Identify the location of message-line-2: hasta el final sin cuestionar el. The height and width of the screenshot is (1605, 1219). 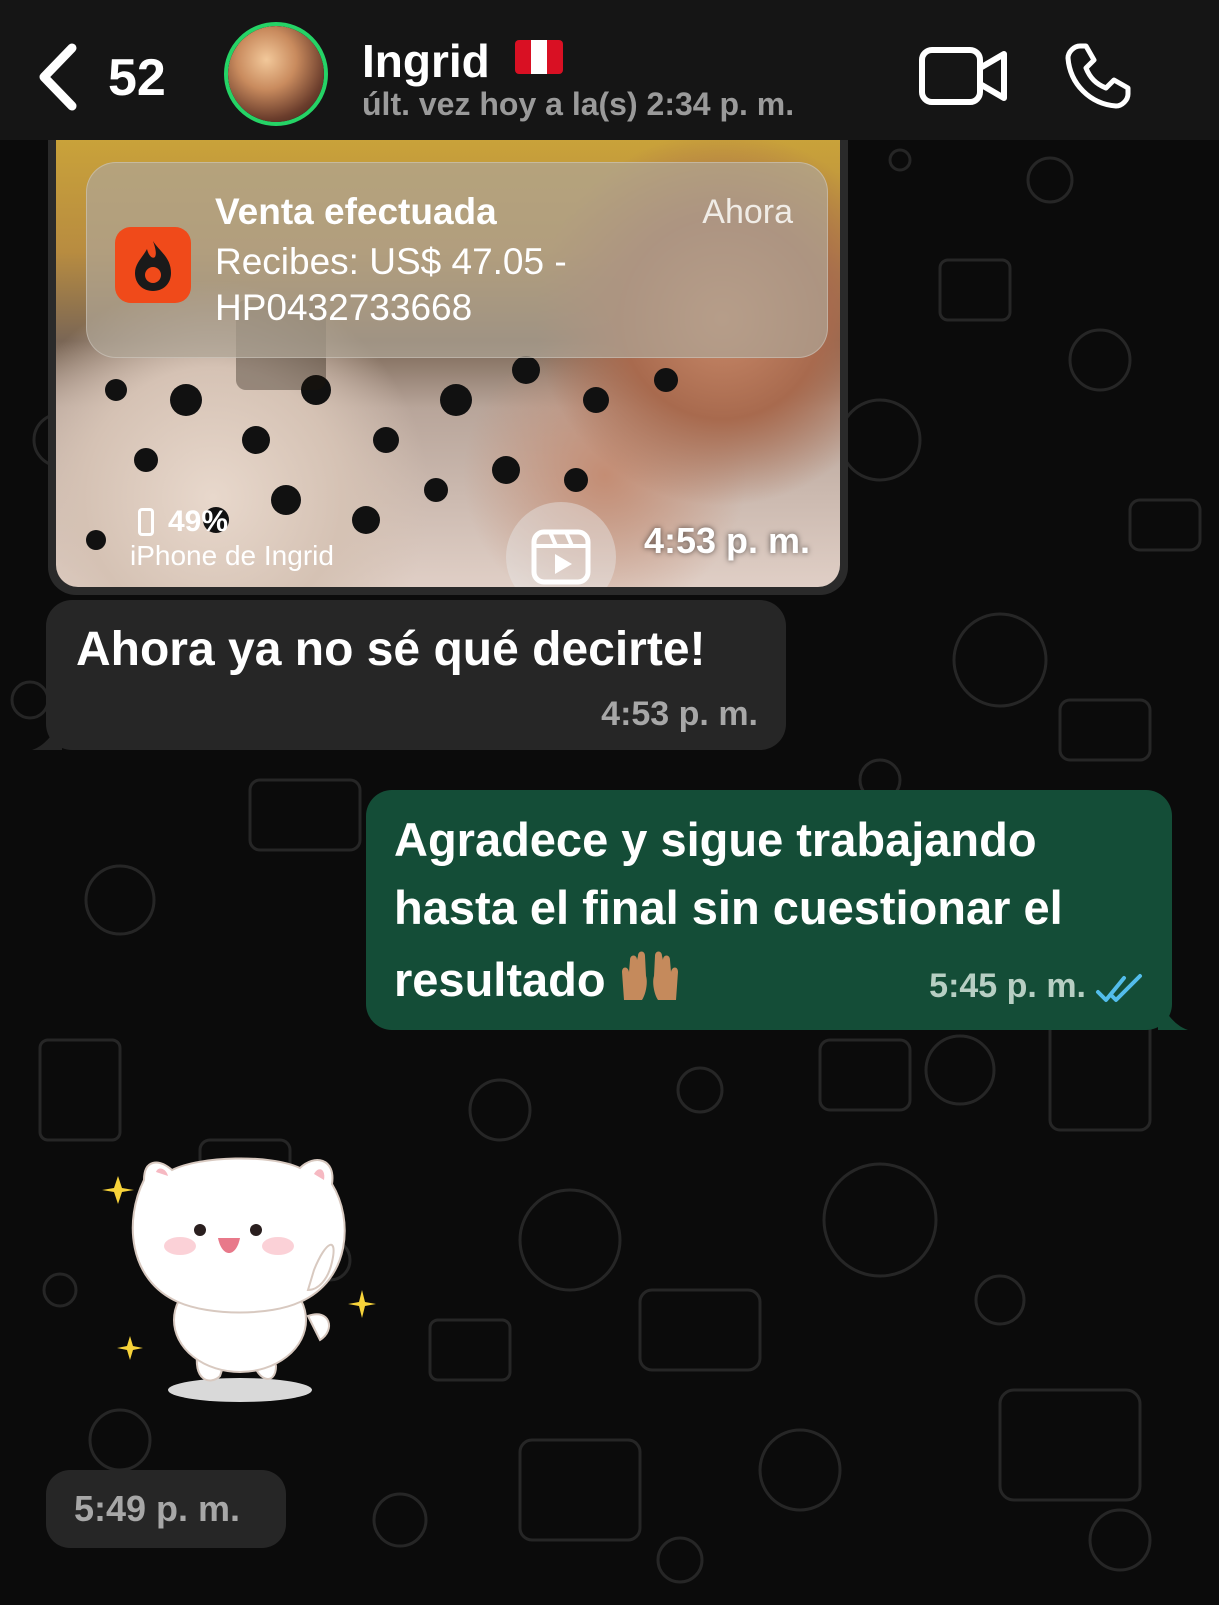
(728, 907).